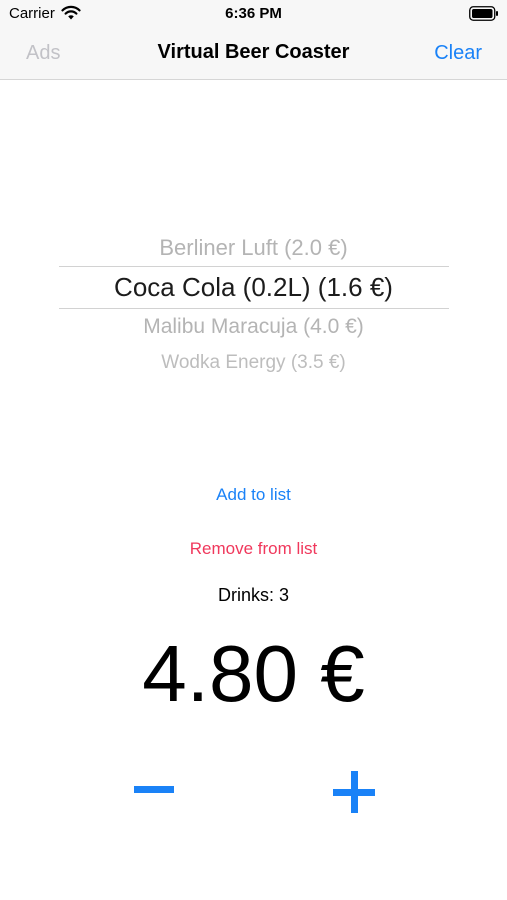 This screenshot has width=507, height=900. What do you see at coordinates (253, 363) in the screenshot?
I see `picker-row: Wodka Energy (3.5 €)` at bounding box center [253, 363].